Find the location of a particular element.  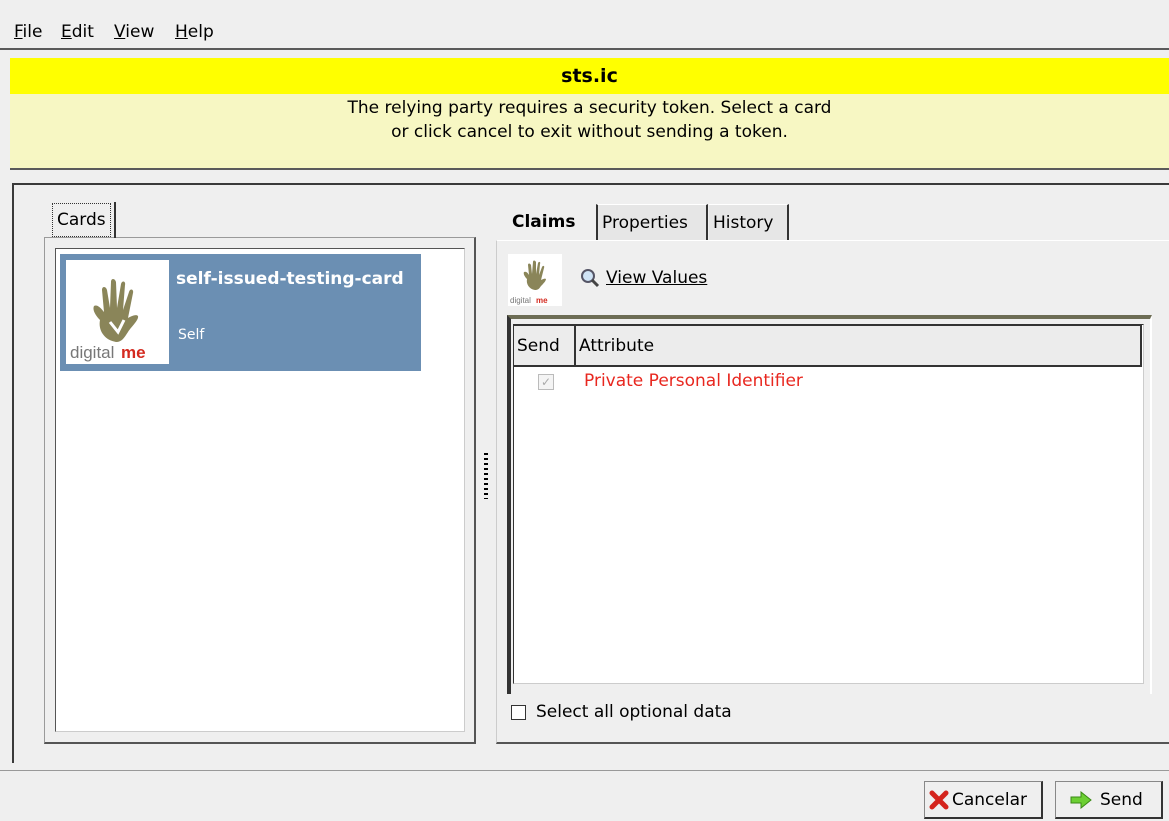

green-arrow-icon is located at coordinates (1081, 799).